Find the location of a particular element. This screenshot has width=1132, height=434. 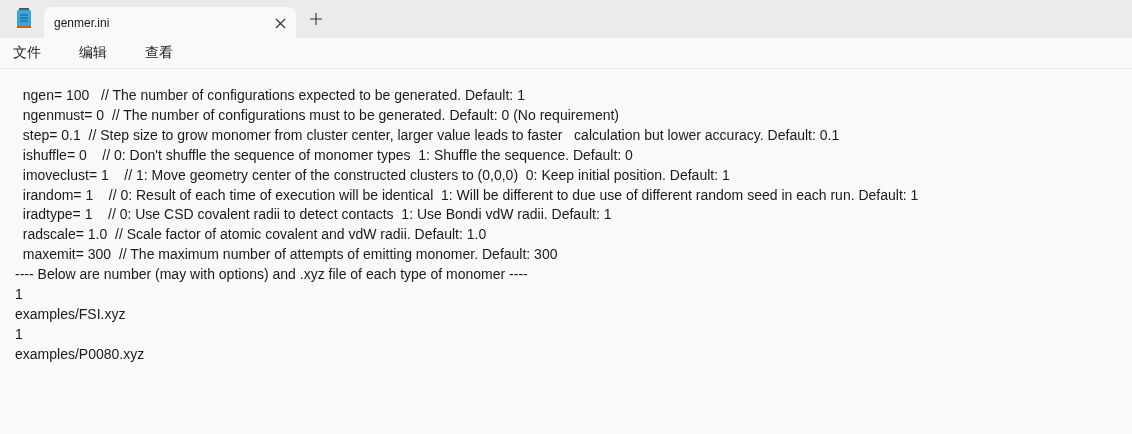

text-line: ngenmust= 0 // The number of configurations must to be generated. Default: 0 (No requirement) is located at coordinates (320, 115).